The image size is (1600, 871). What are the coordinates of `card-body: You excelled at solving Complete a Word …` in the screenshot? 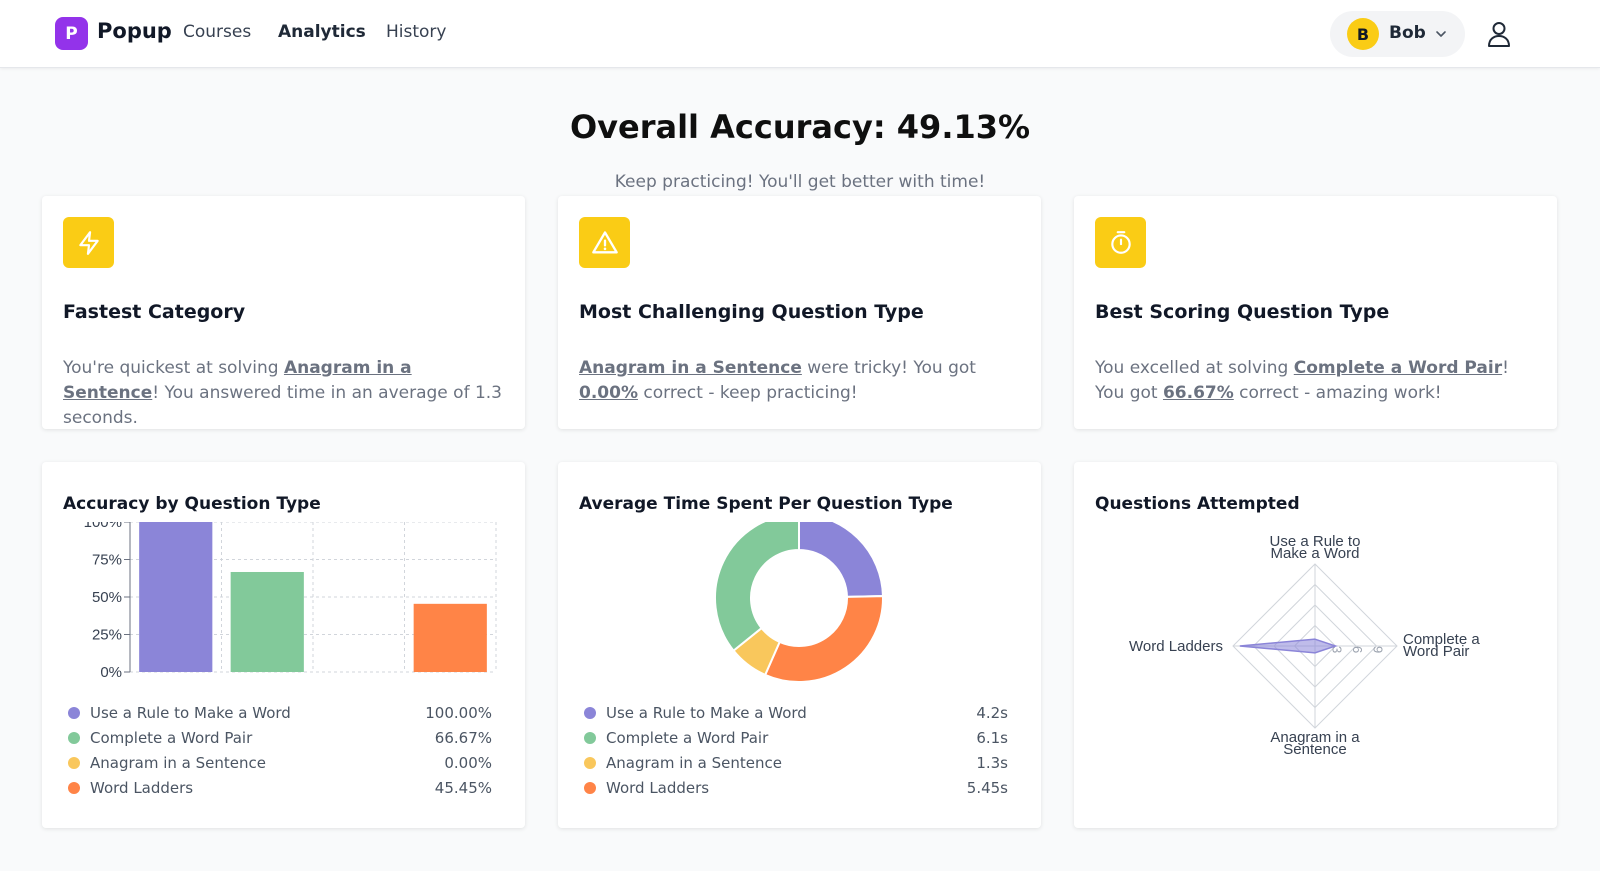 It's located at (1317, 381).